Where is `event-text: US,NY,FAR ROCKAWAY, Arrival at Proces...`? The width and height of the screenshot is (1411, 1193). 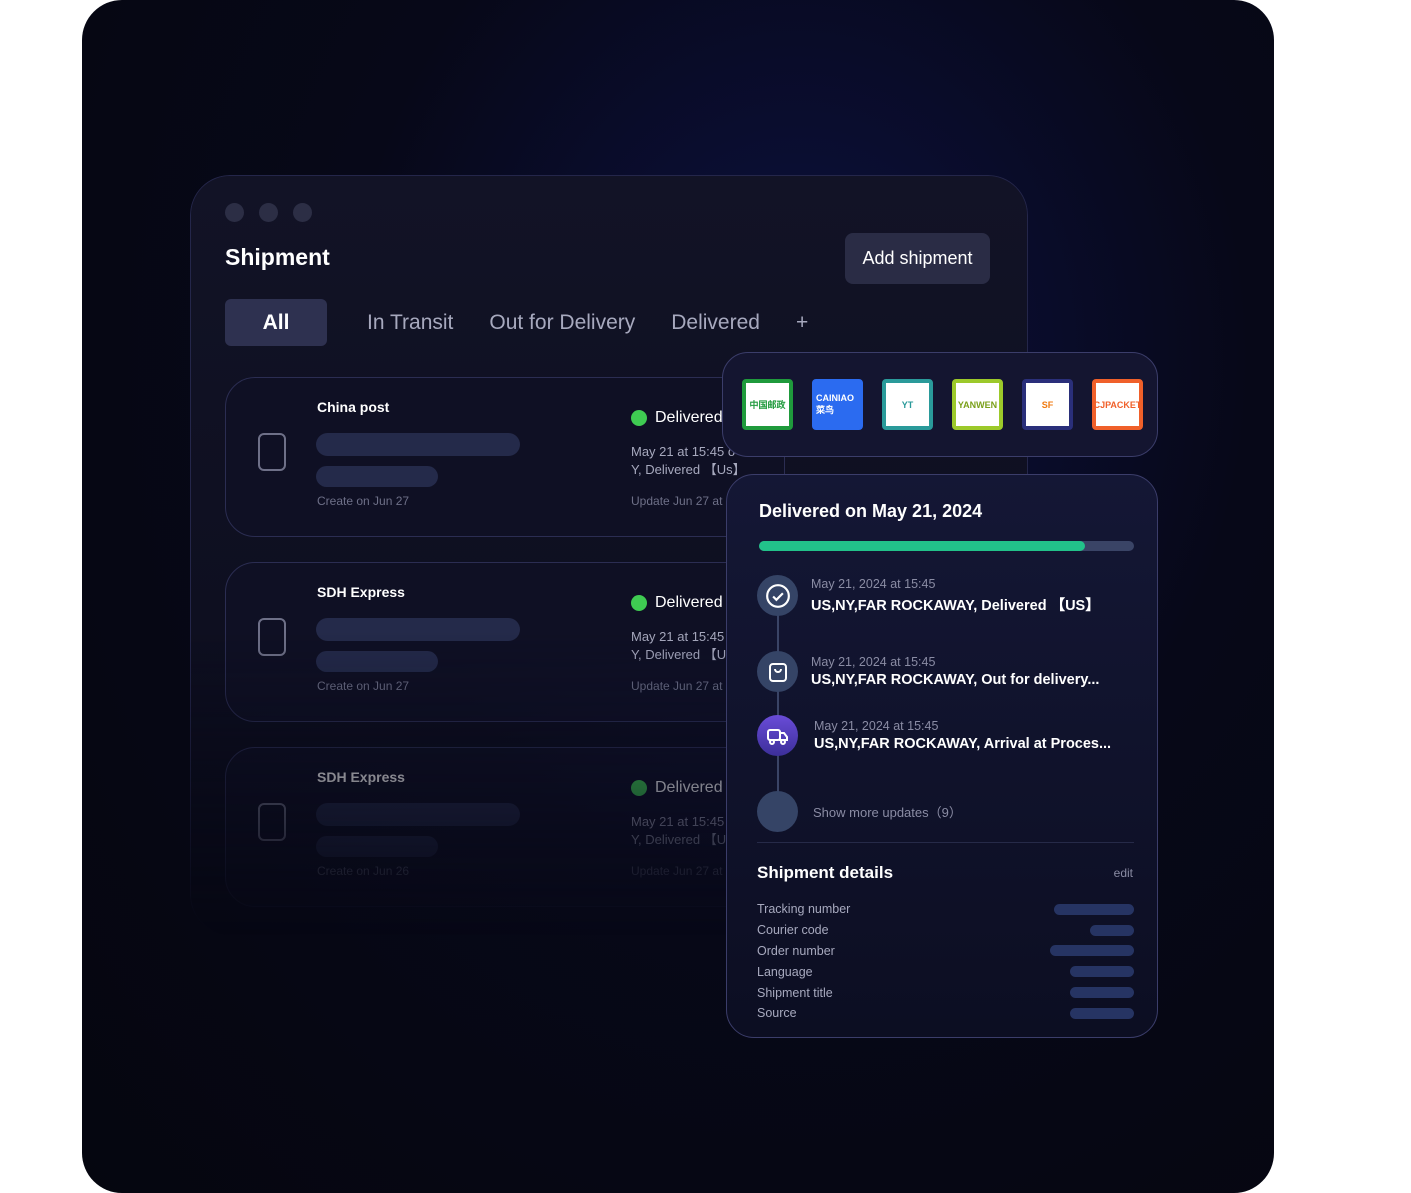 event-text: US,NY,FAR ROCKAWAY, Arrival at Proces... is located at coordinates (963, 744).